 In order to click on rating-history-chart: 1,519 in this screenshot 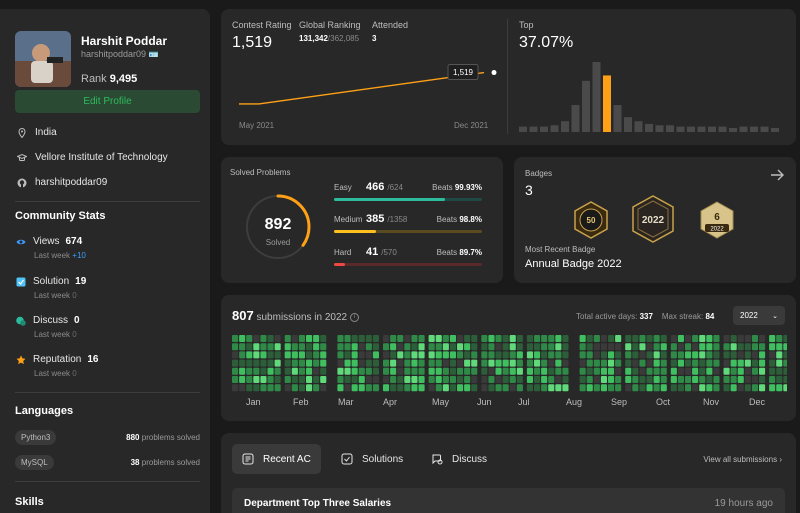, I will do `click(366, 89)`.